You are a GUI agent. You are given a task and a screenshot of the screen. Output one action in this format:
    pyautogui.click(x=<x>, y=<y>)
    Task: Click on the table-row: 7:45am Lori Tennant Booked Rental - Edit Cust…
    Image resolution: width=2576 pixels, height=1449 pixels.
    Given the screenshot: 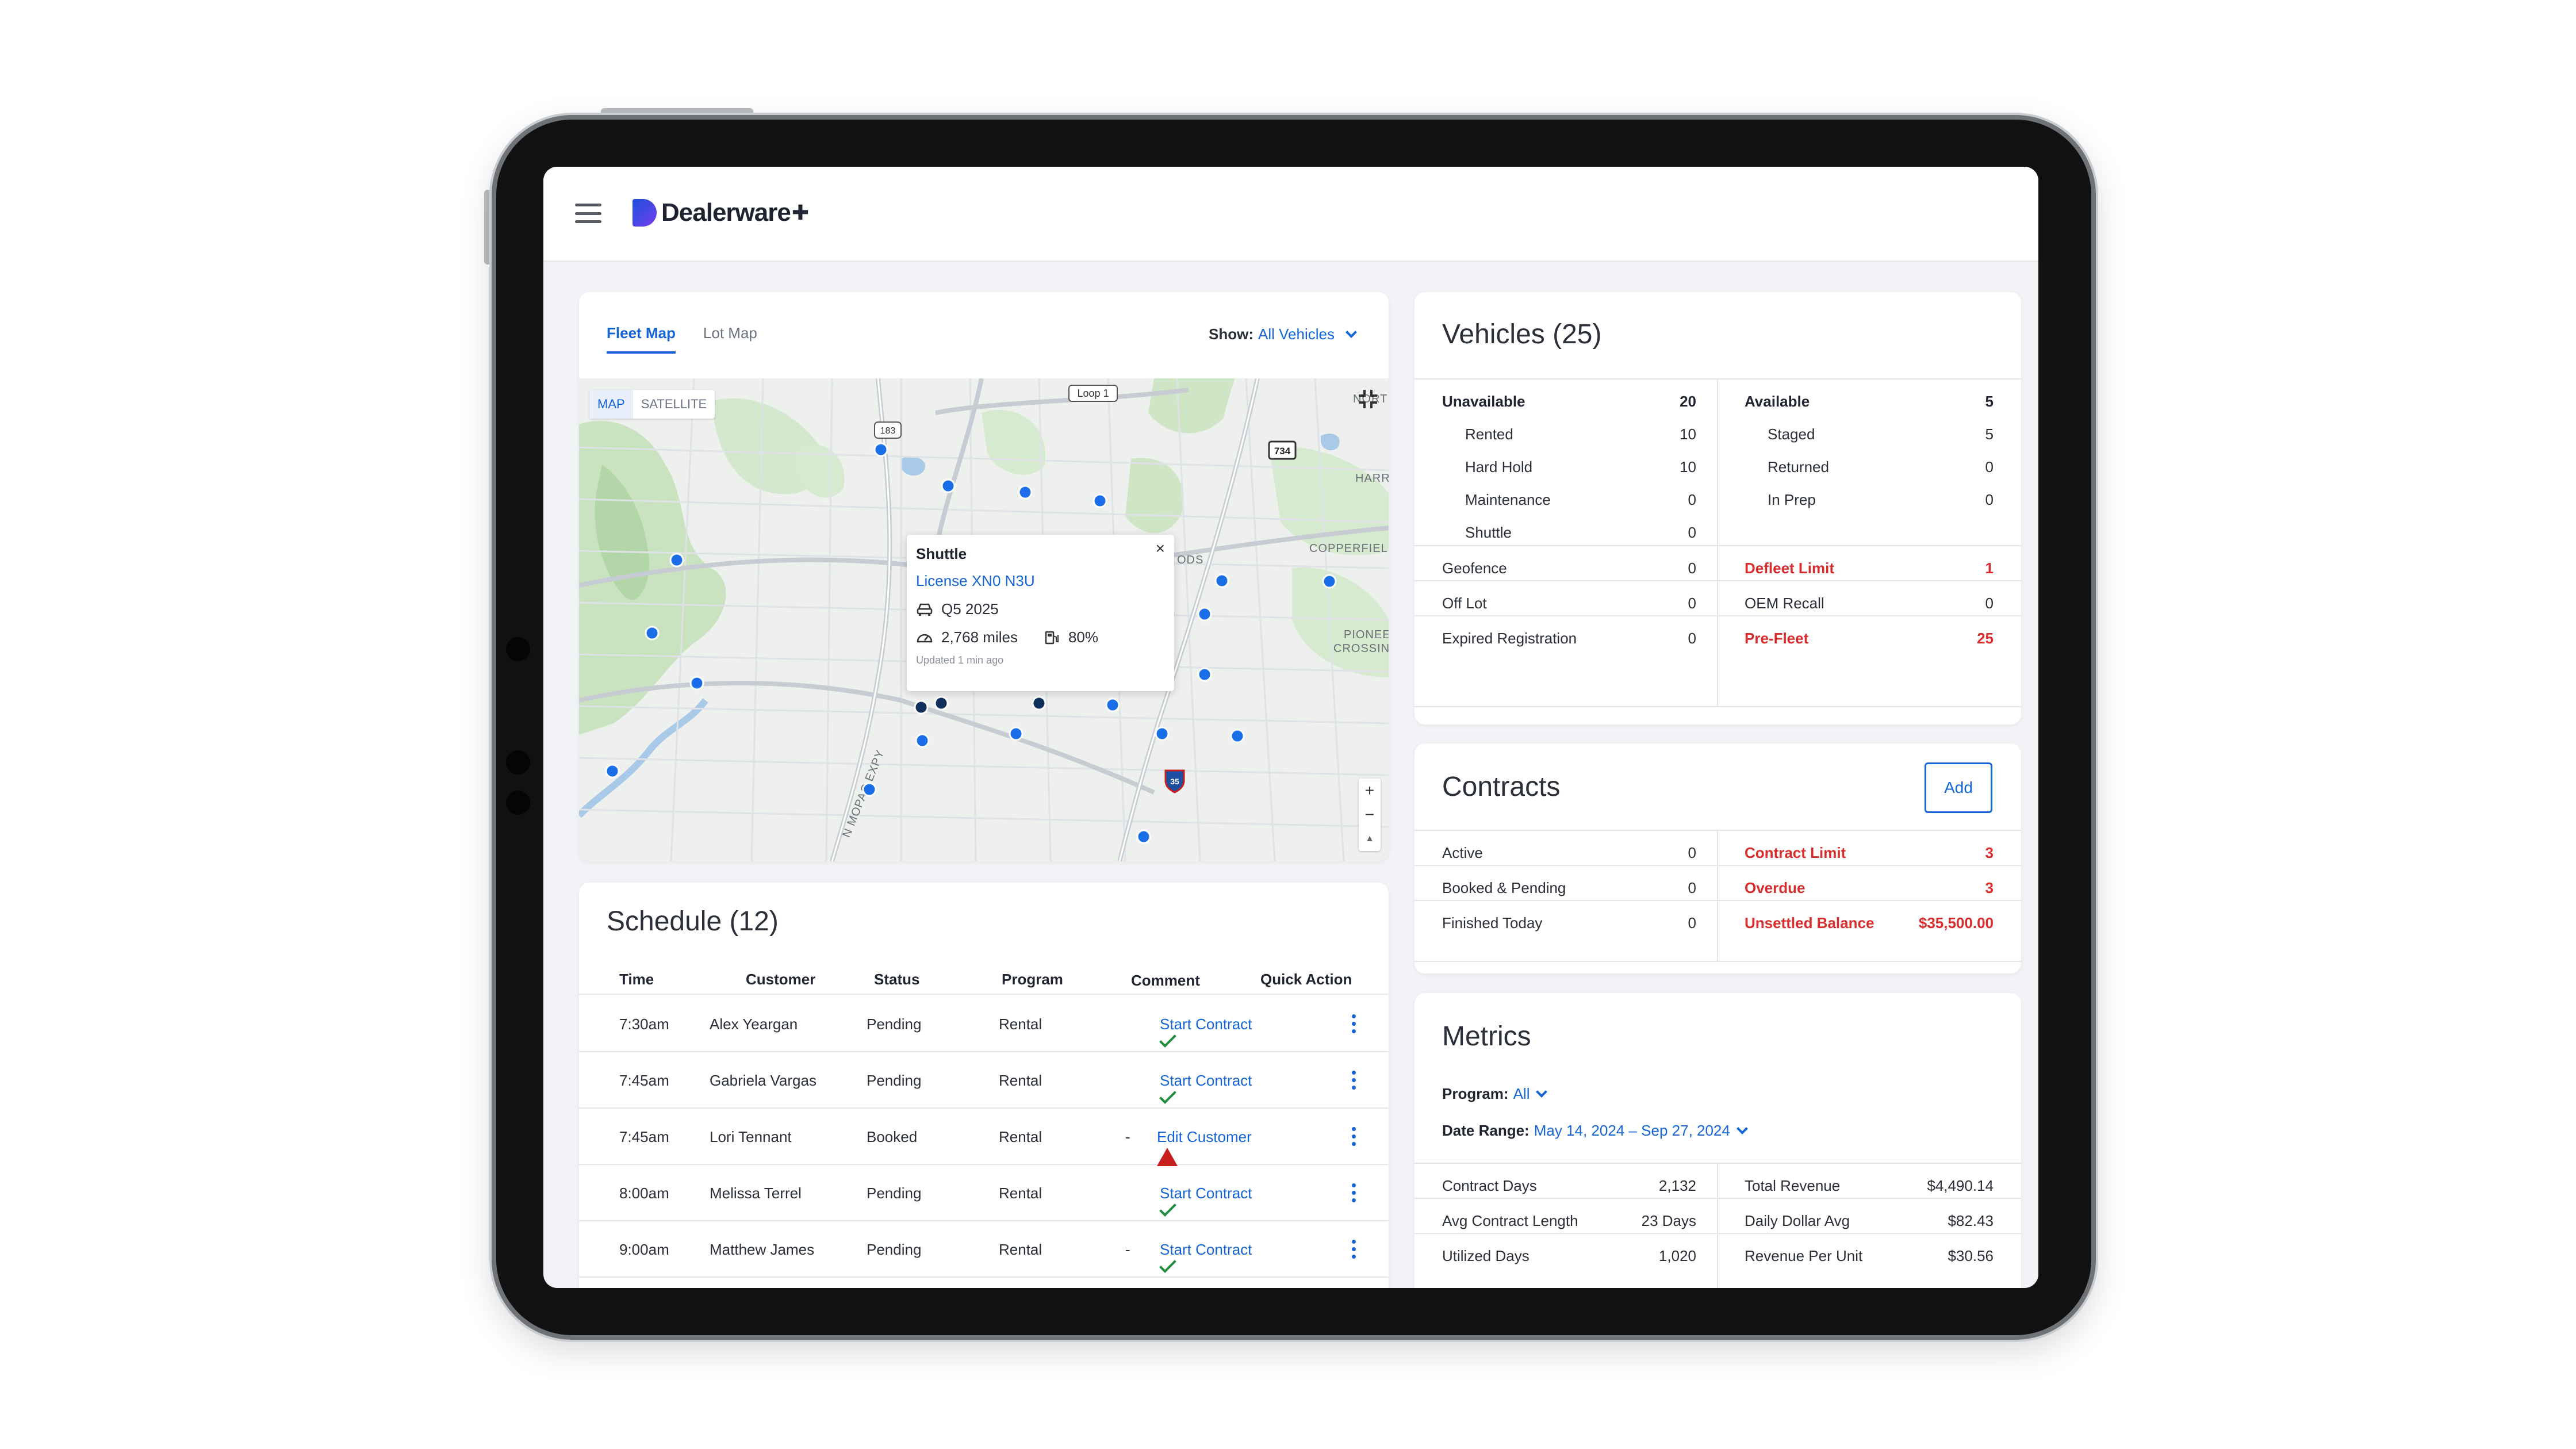 What is the action you would take?
    pyautogui.click(x=984, y=1137)
    